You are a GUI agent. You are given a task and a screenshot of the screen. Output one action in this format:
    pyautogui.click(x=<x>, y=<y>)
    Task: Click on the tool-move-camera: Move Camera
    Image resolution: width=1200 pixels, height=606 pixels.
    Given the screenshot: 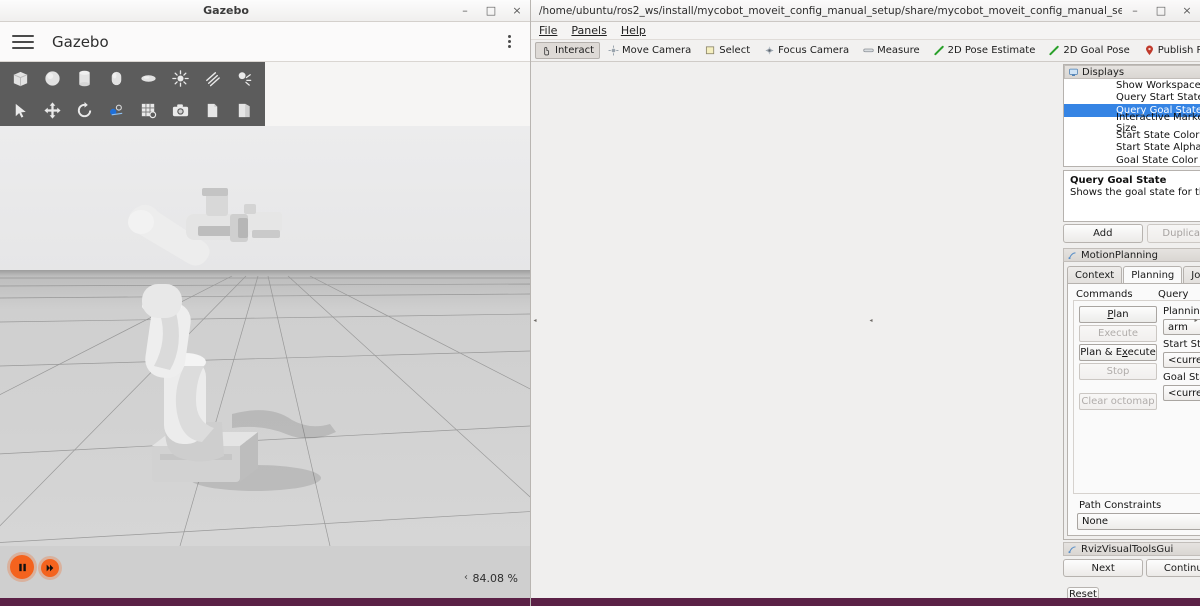 What is the action you would take?
    pyautogui.click(x=649, y=50)
    